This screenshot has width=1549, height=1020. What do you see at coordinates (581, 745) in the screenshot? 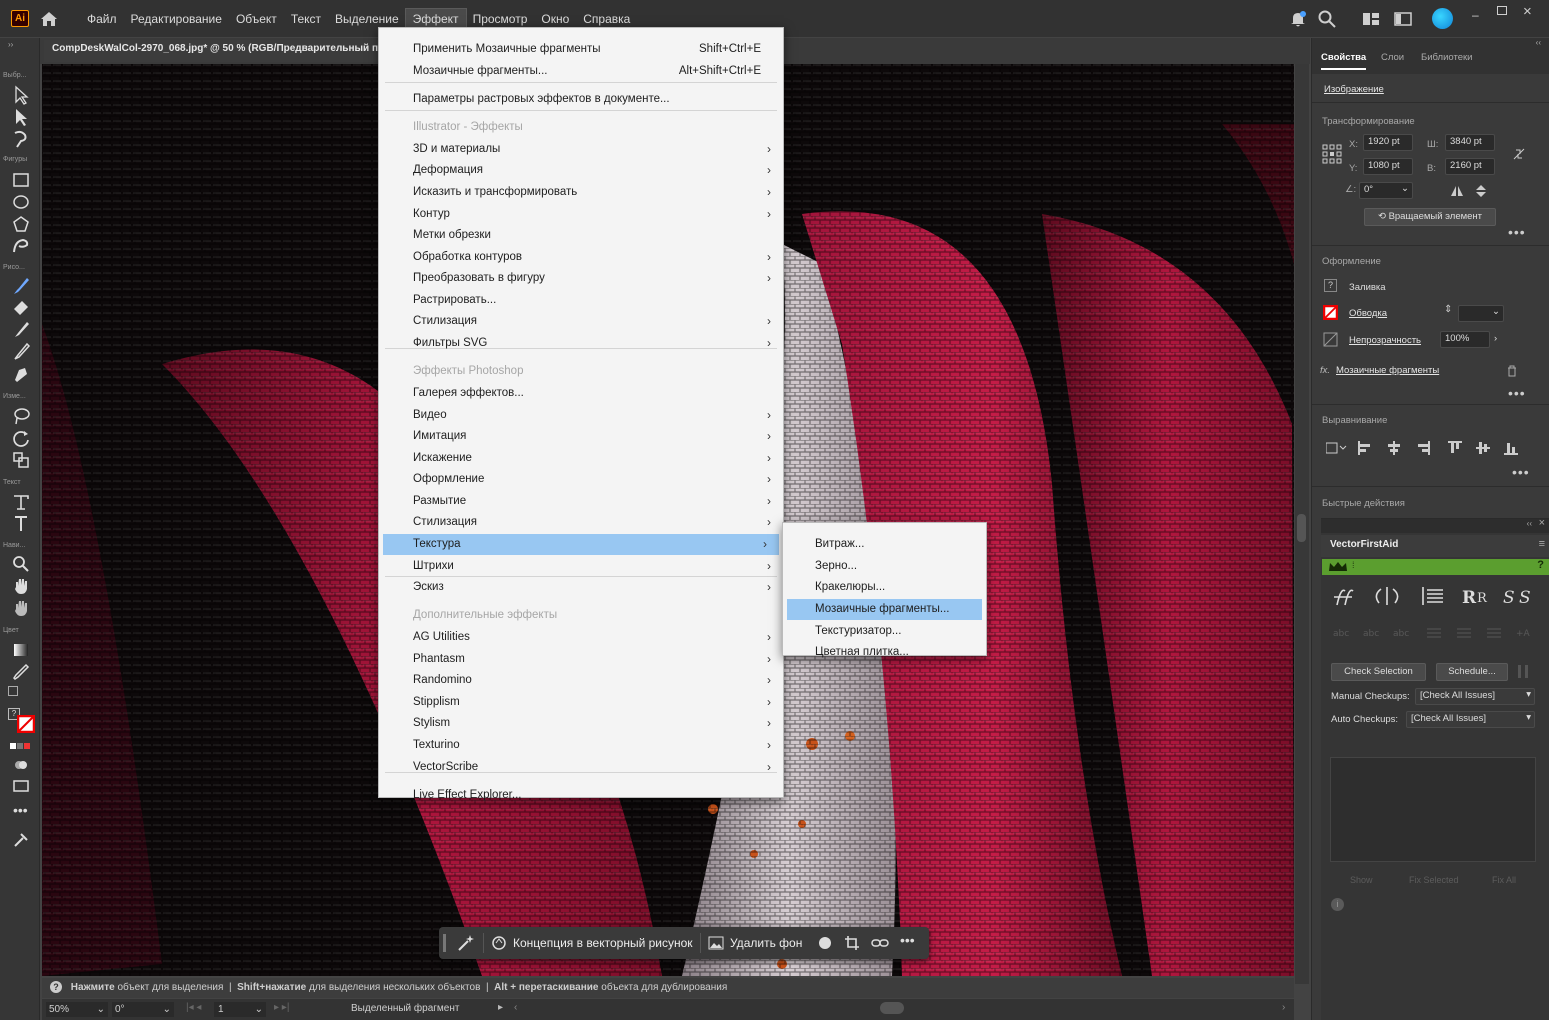
I see `effect-menu-item: Texturino ›` at bounding box center [581, 745].